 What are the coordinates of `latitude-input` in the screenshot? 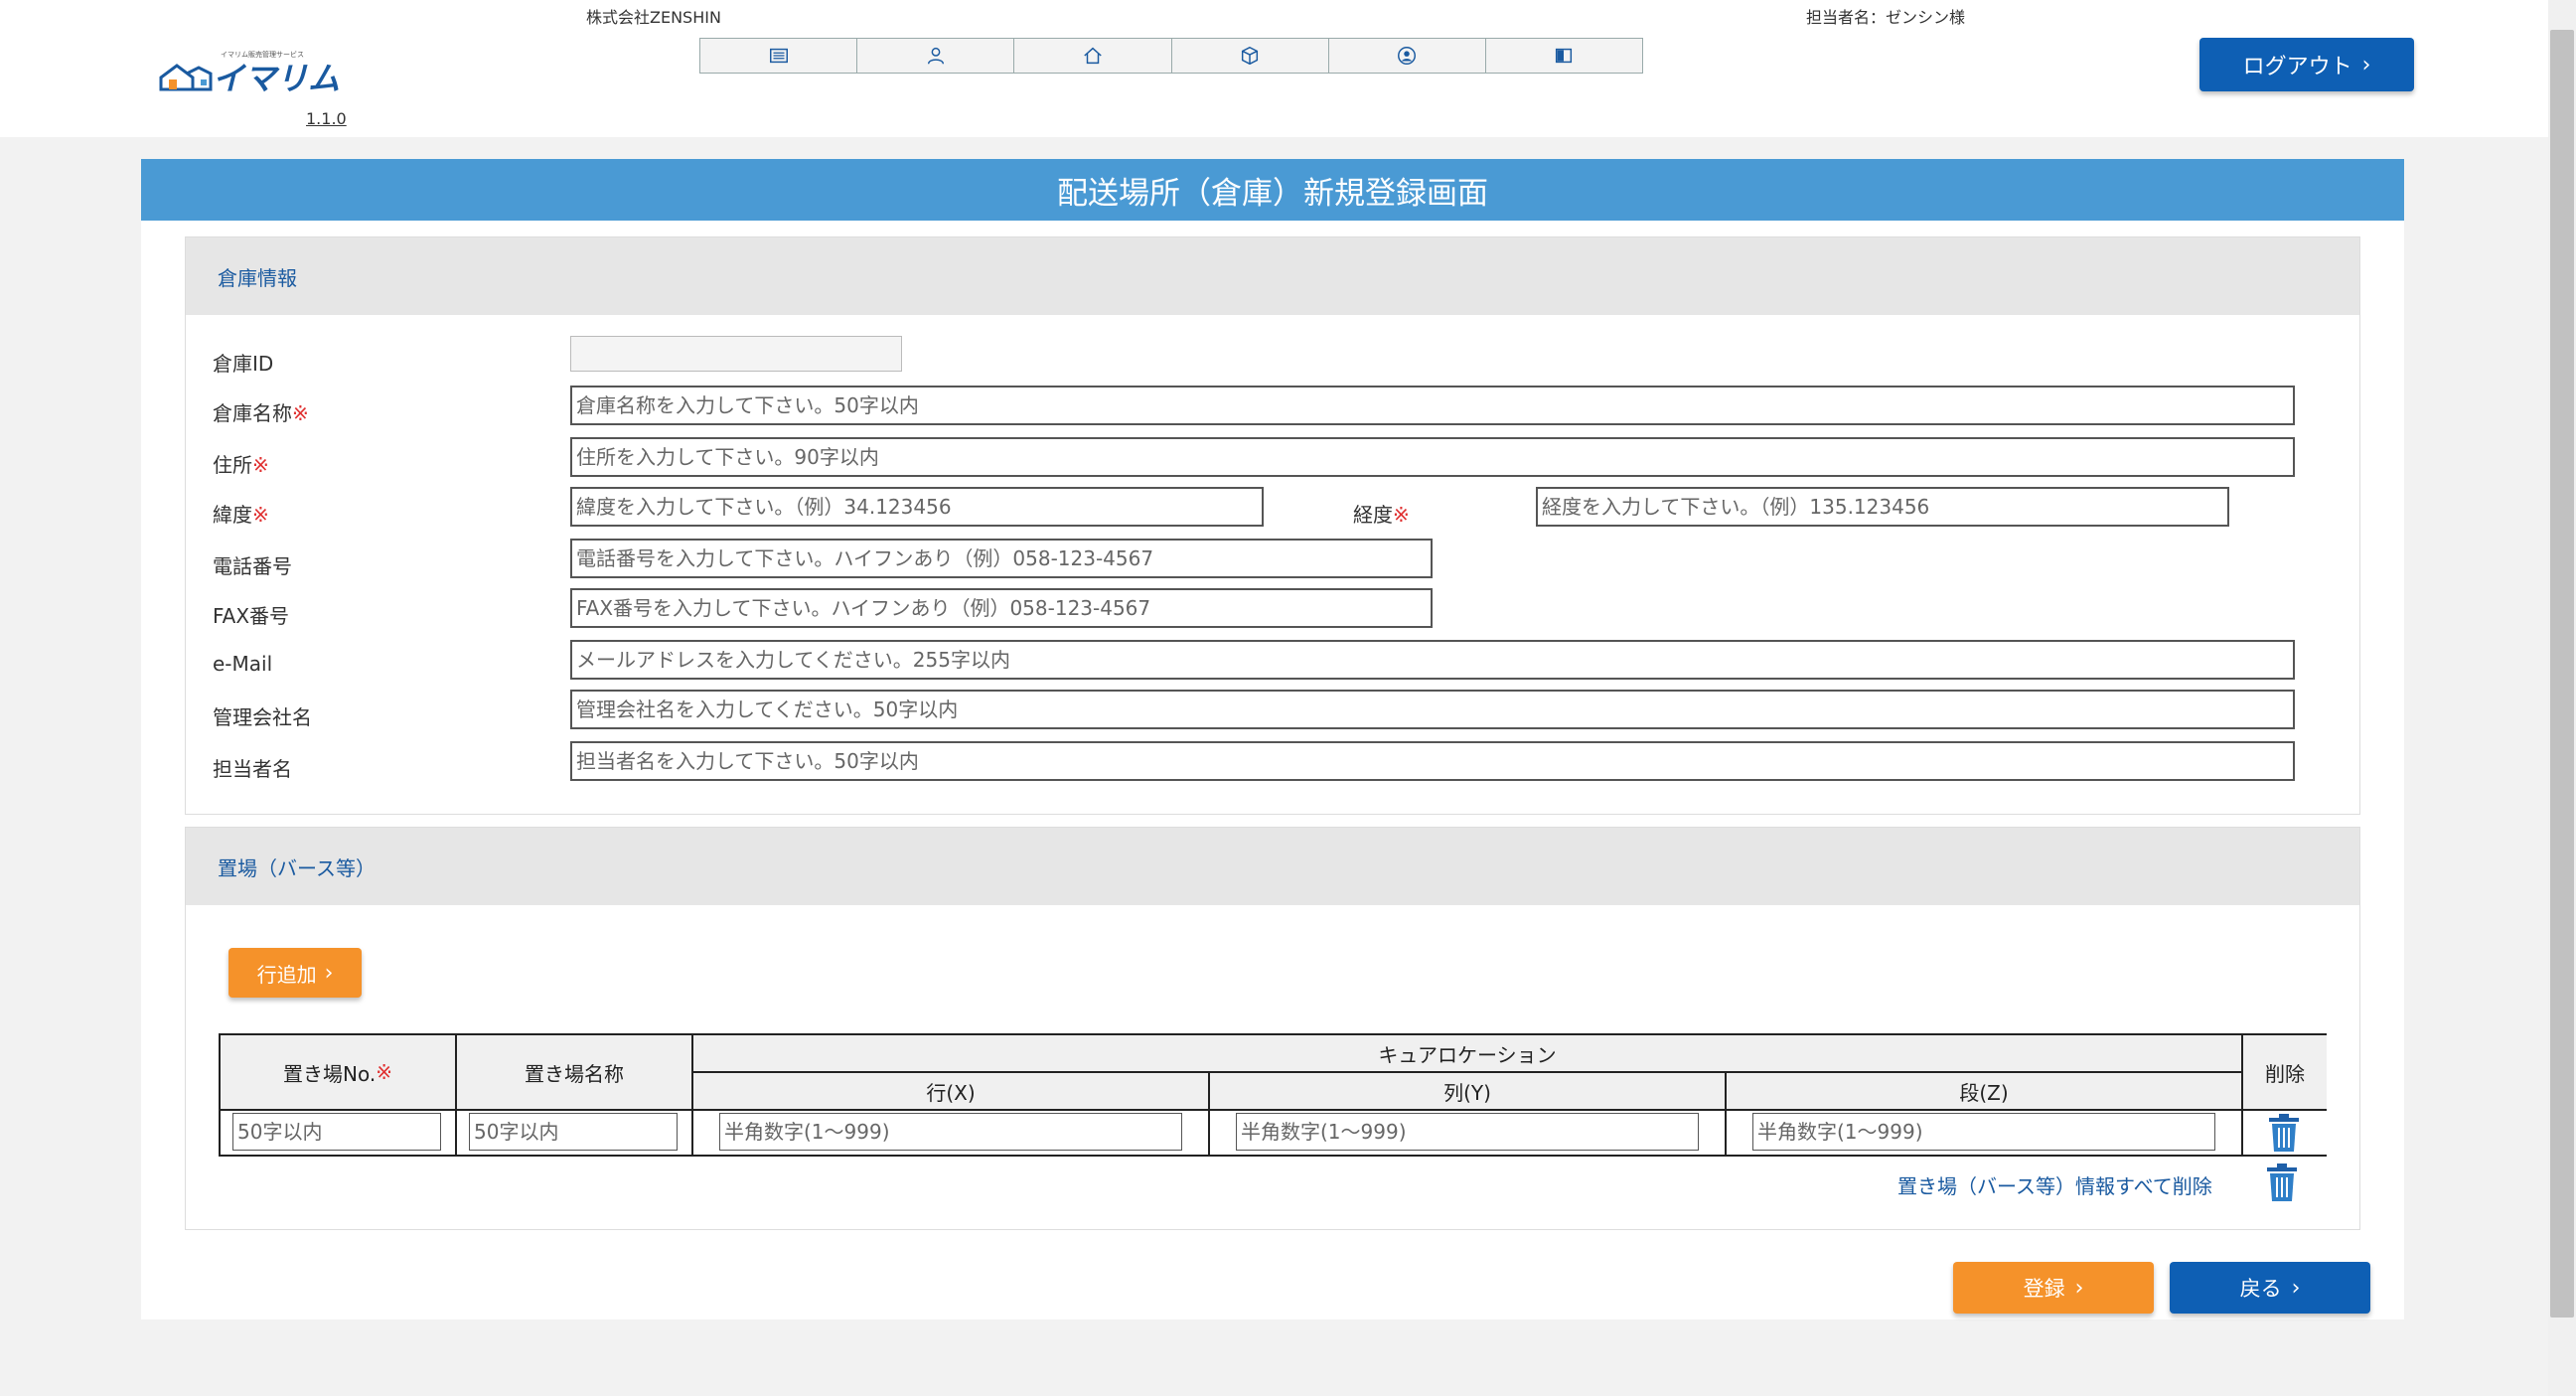 It's located at (917, 507).